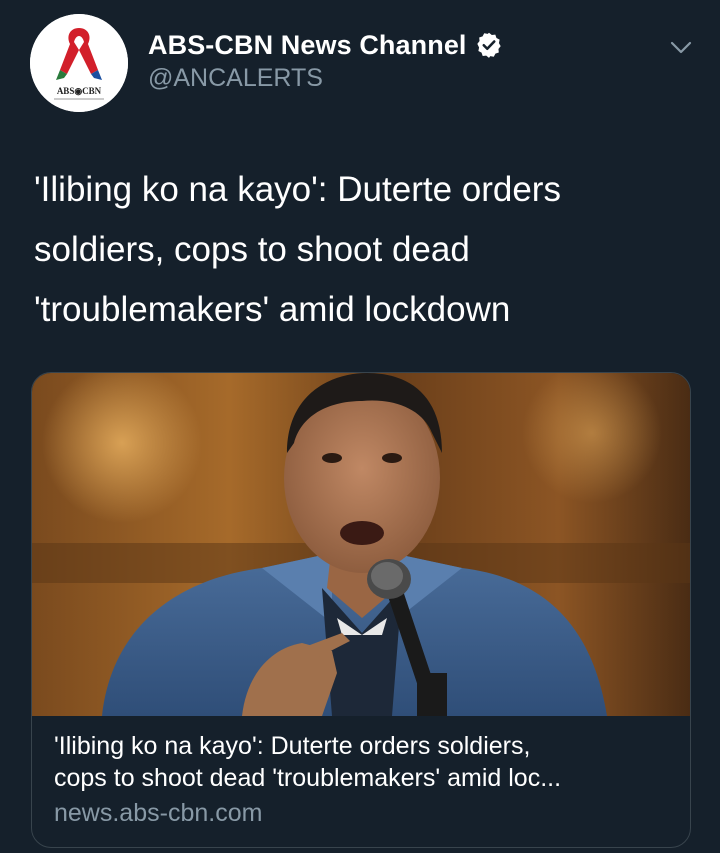 Image resolution: width=720 pixels, height=853 pixels. What do you see at coordinates (489, 45) in the screenshot?
I see `verified-badge-icon` at bounding box center [489, 45].